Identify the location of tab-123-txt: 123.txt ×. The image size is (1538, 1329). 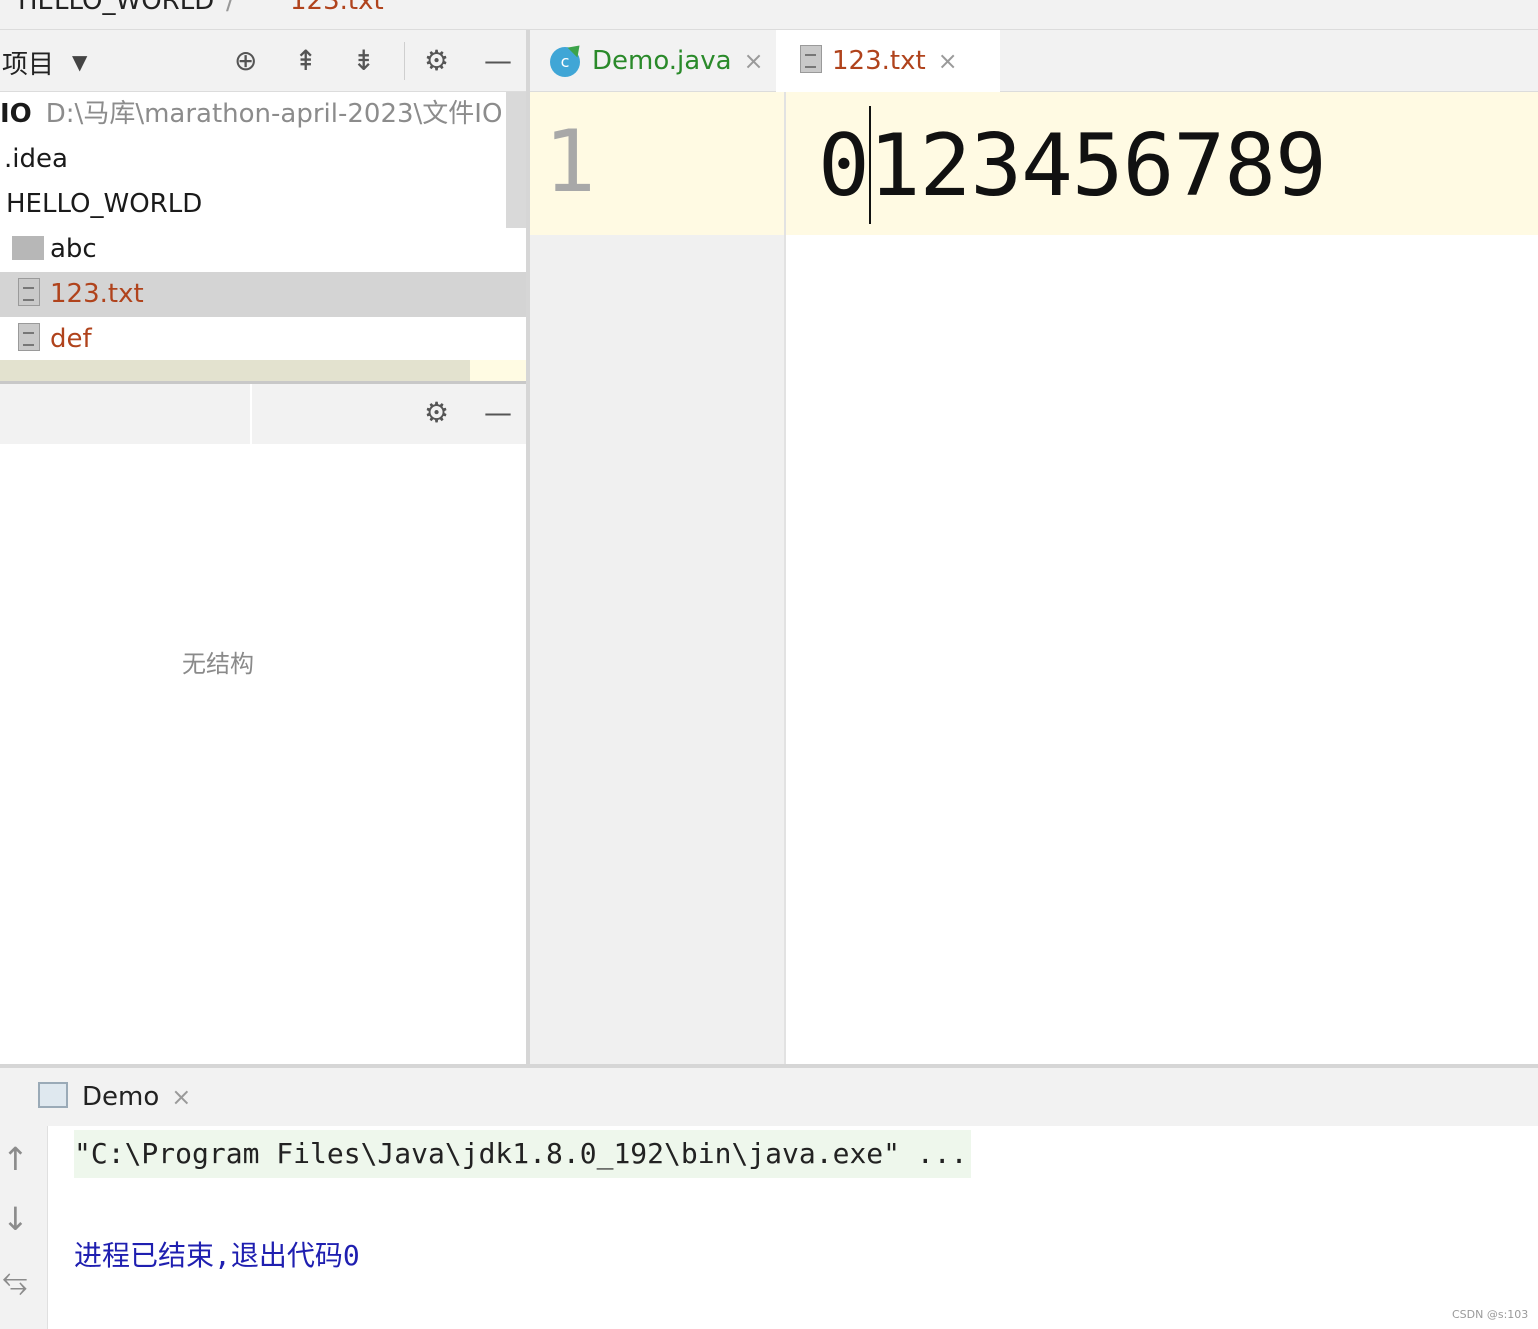
(888, 63).